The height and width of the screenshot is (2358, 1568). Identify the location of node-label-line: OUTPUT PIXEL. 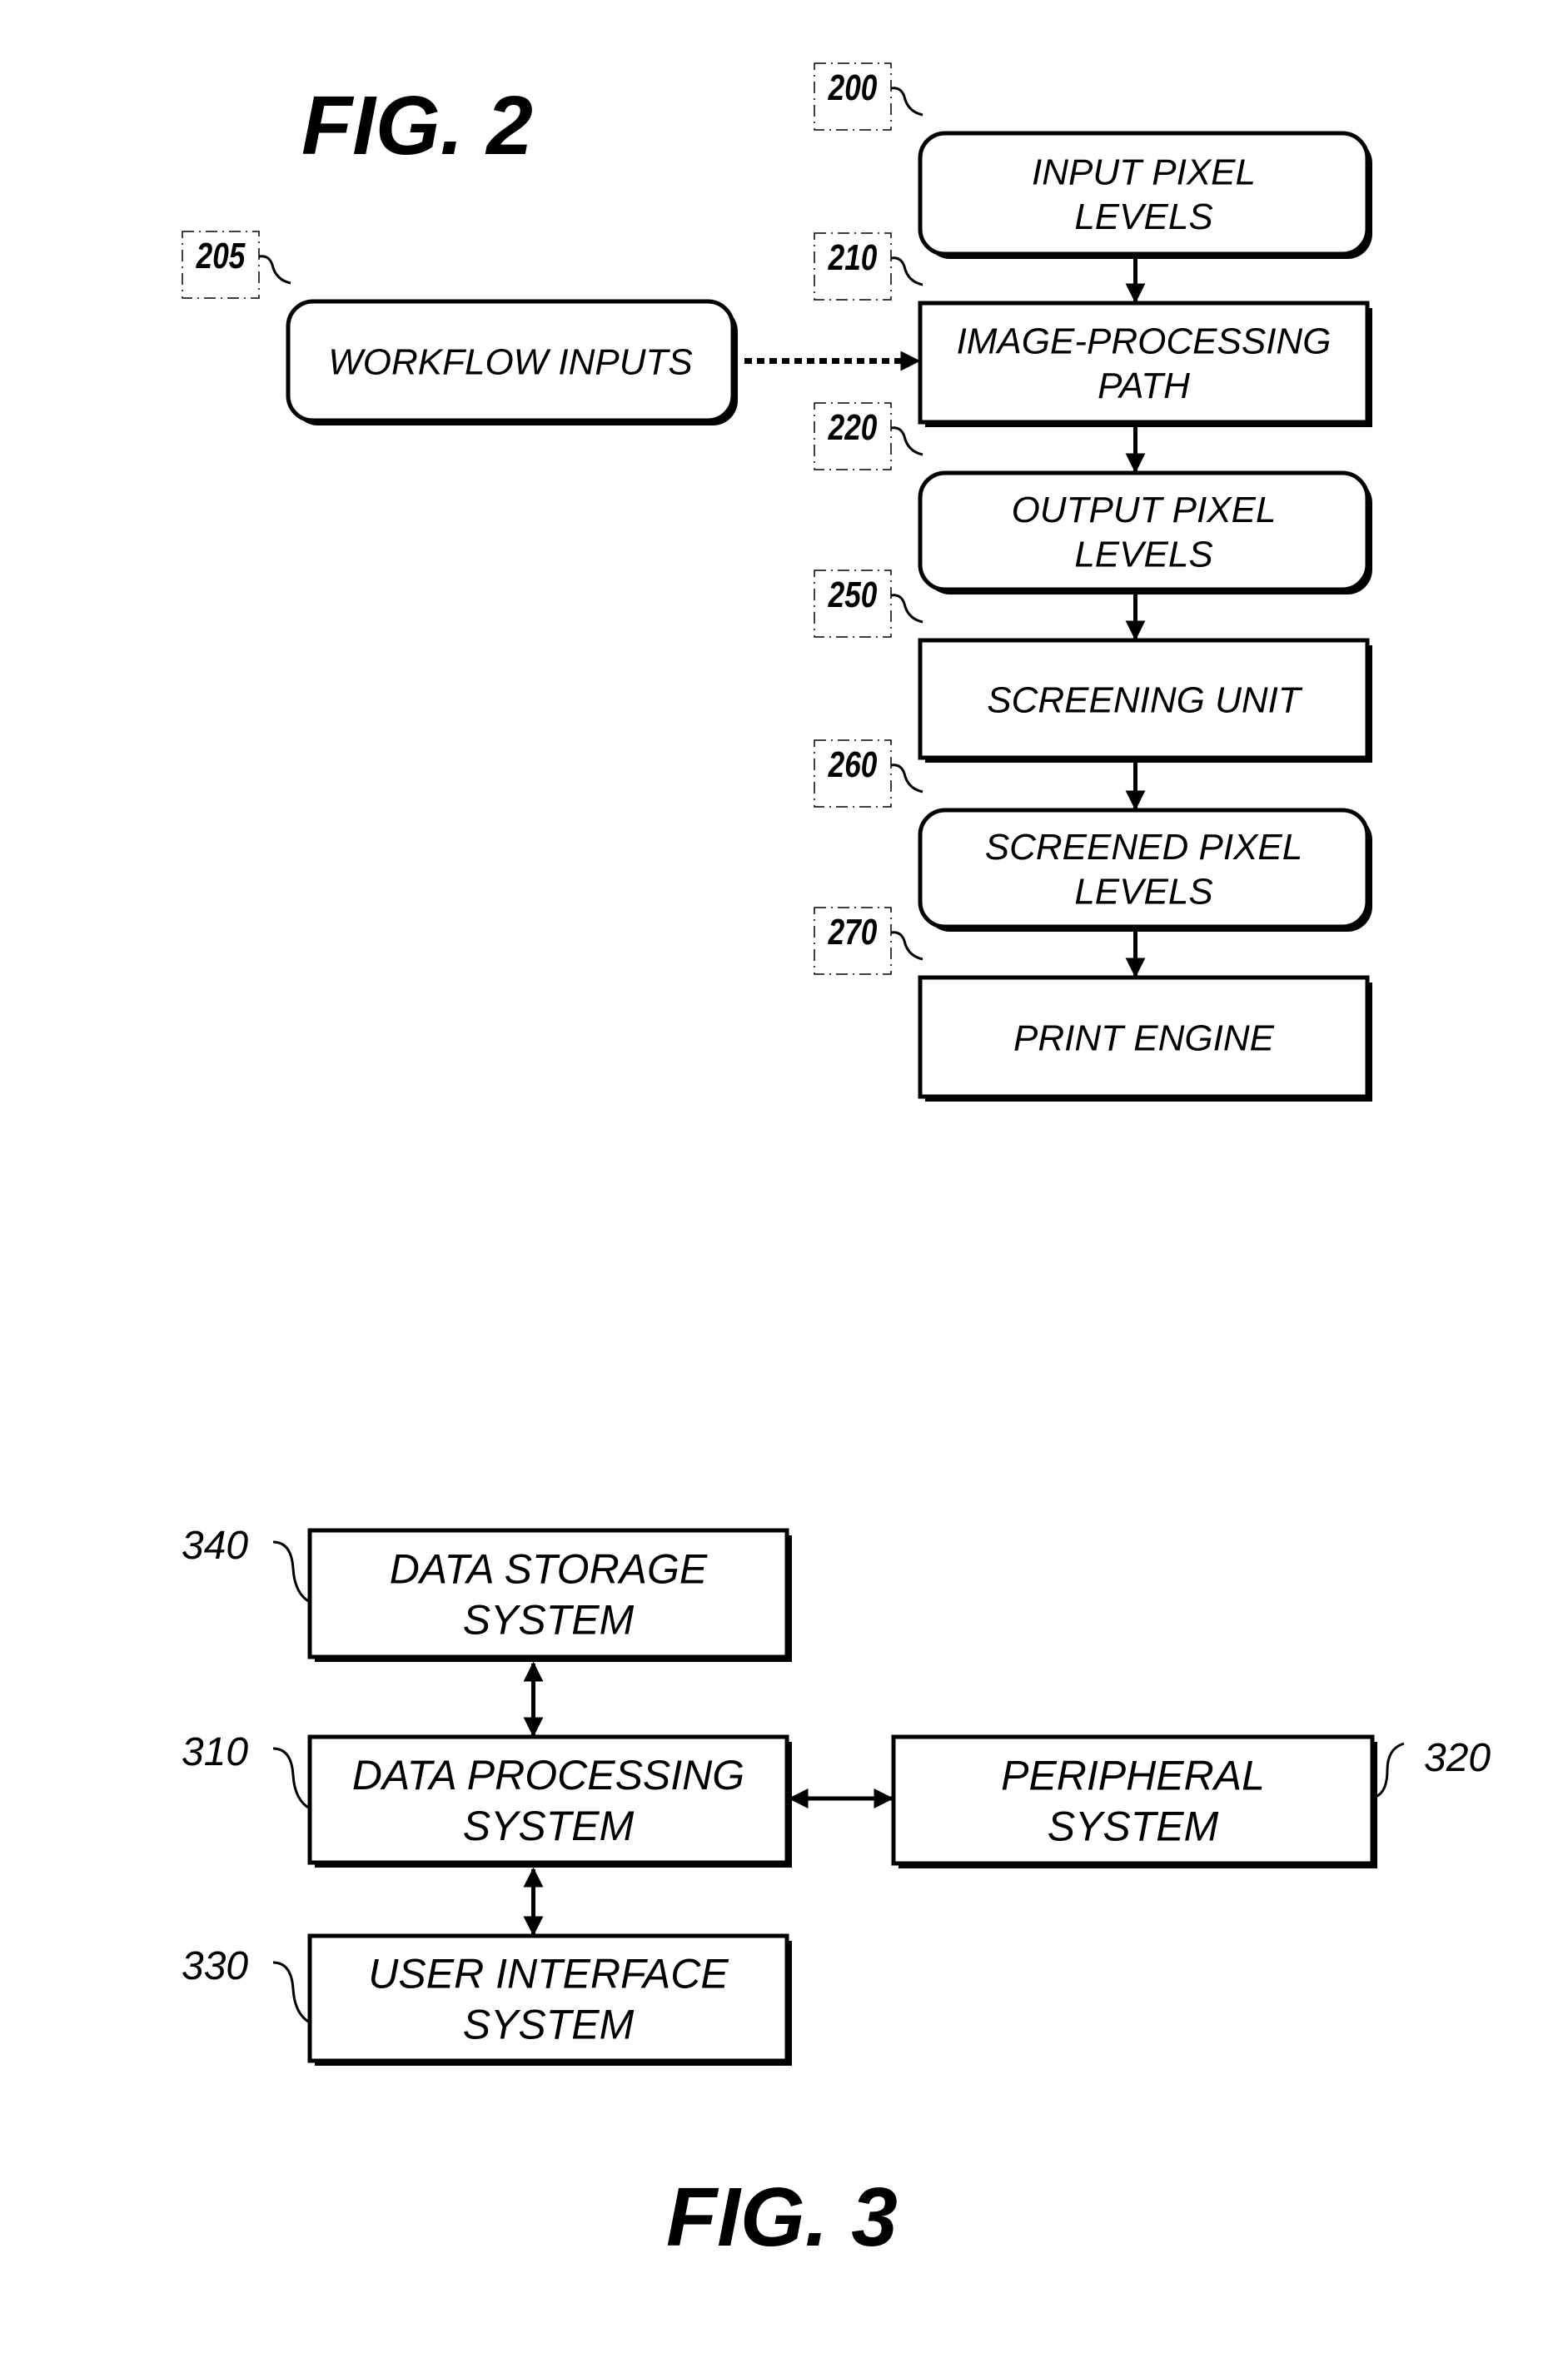
(1144, 510).